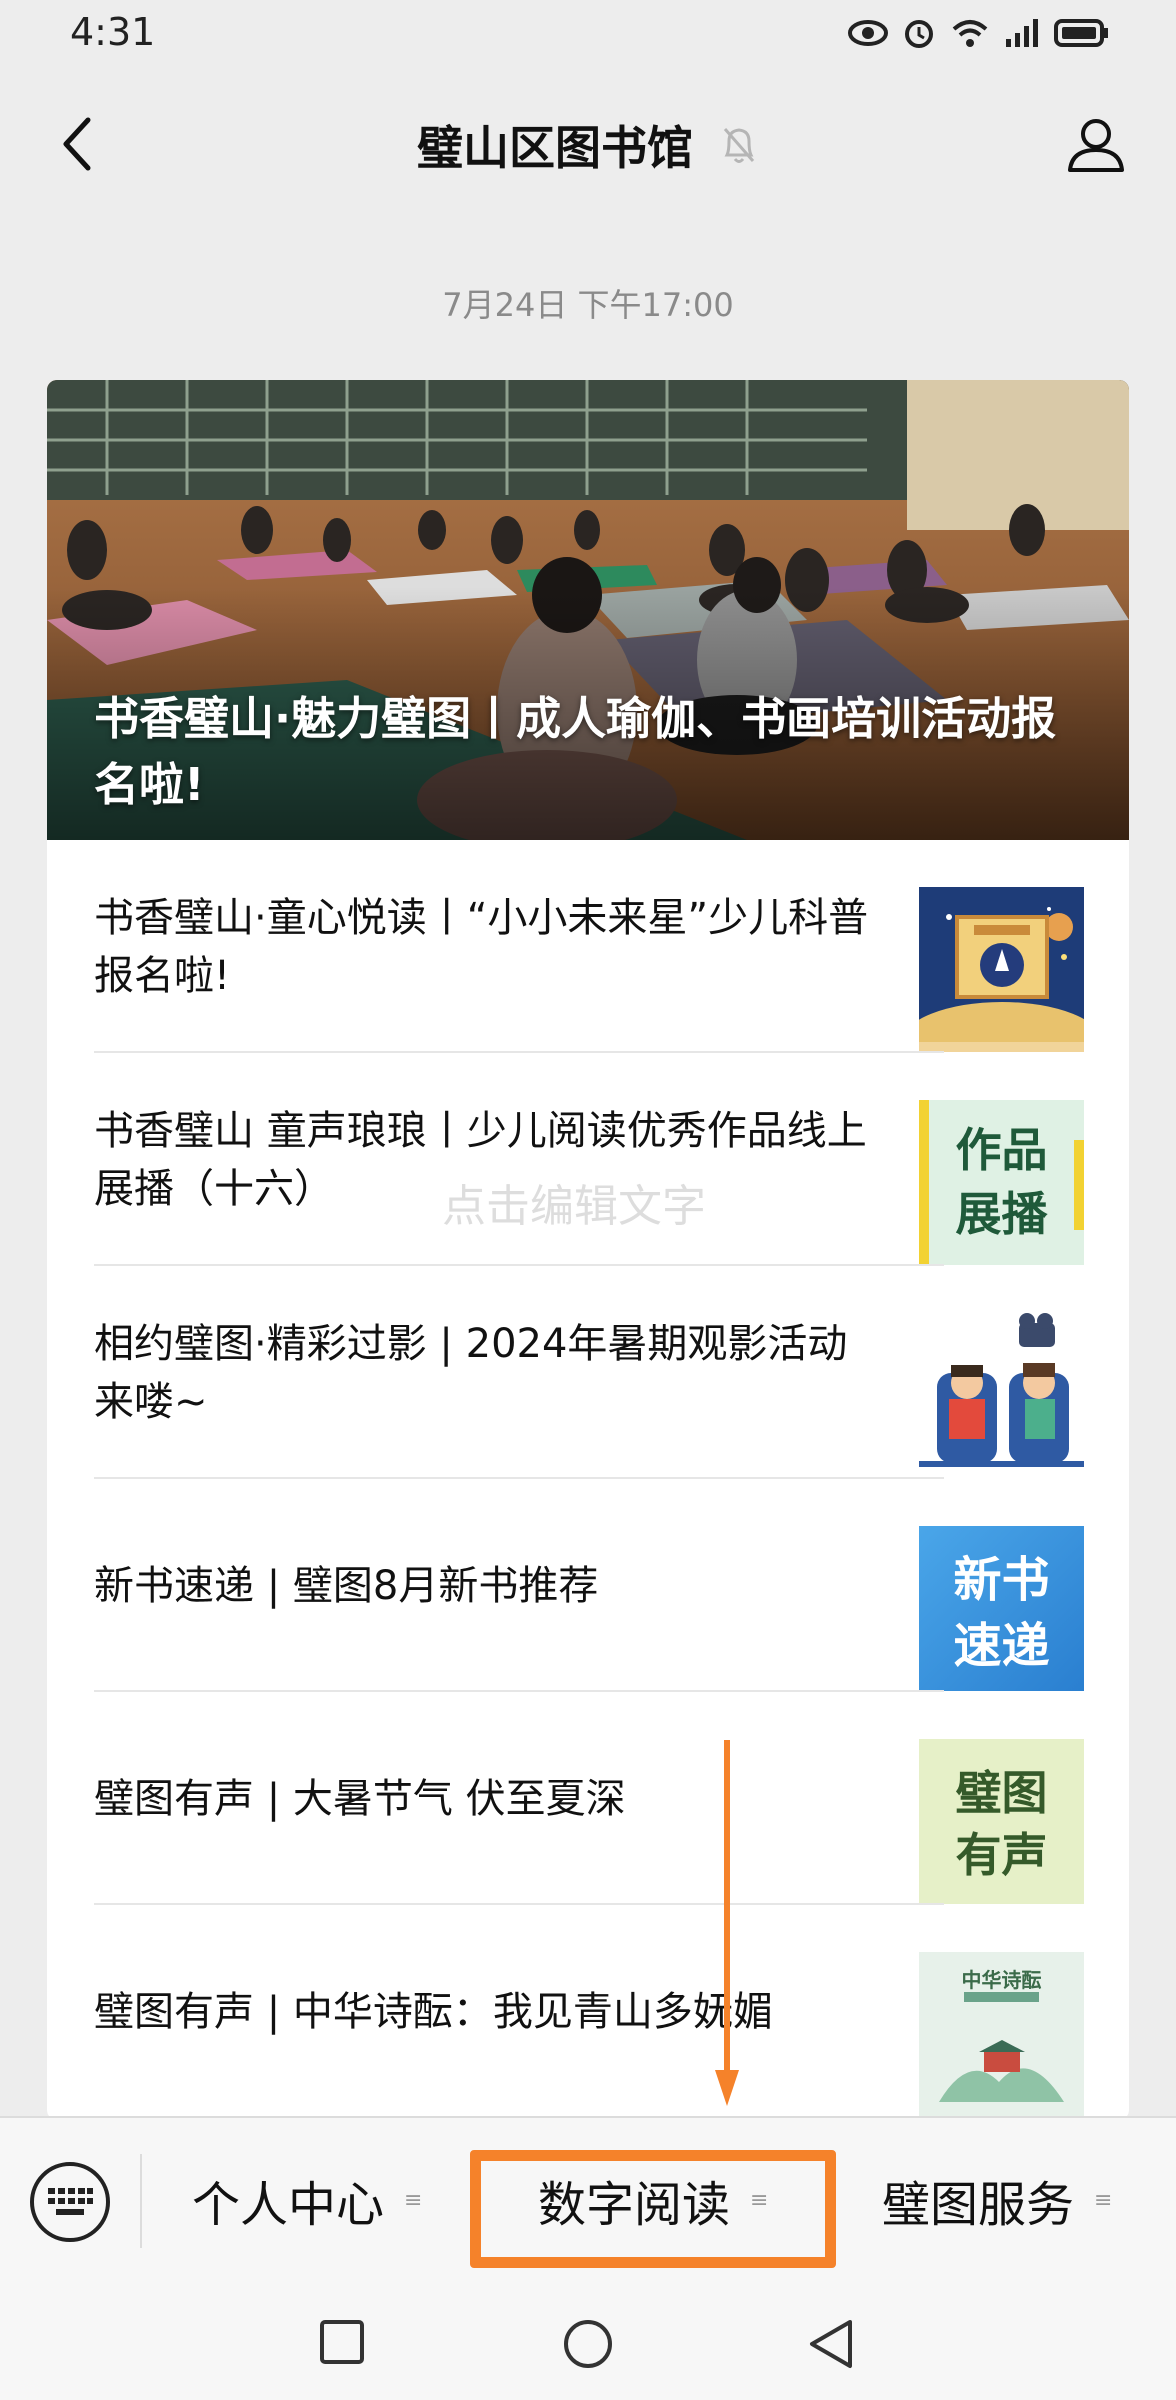 This screenshot has width=1176, height=2400. What do you see at coordinates (970, 33) in the screenshot?
I see `wifi-icon` at bounding box center [970, 33].